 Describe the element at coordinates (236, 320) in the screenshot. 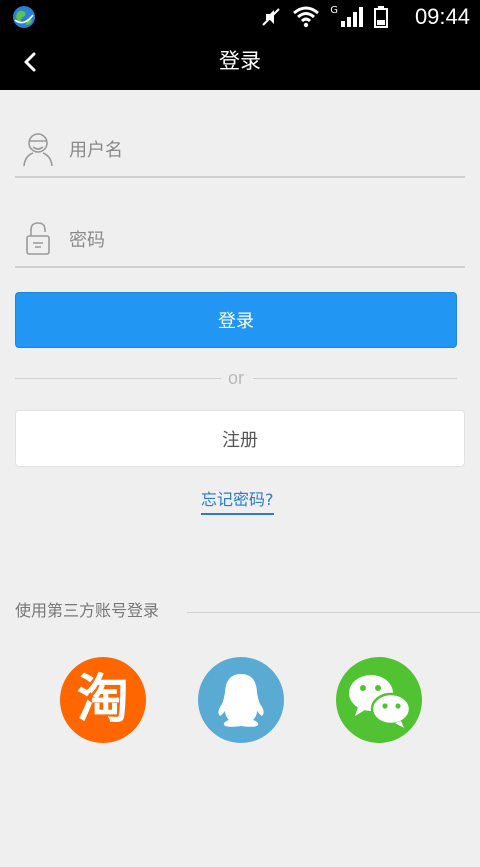

I see `login-button: 登录` at that location.